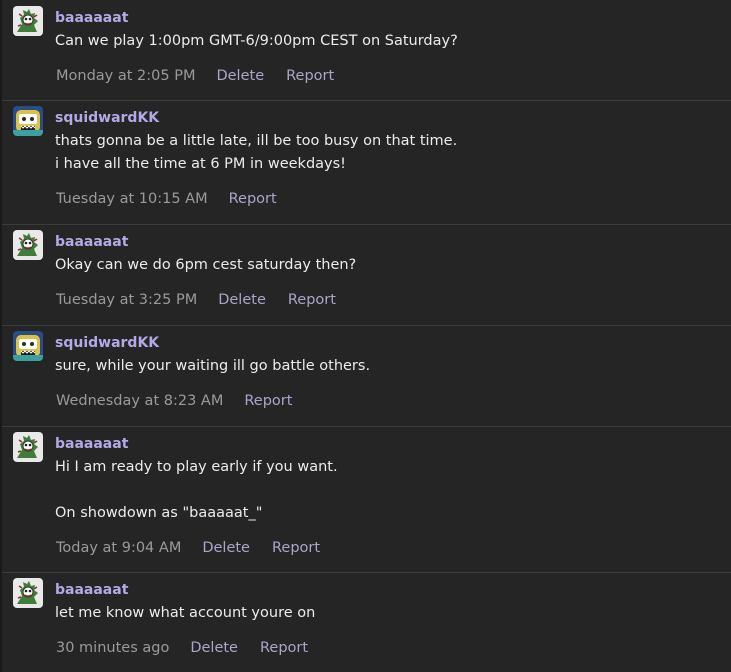  I want to click on message-meta: Tuesday at 10:15 AM Report, so click(166, 199).